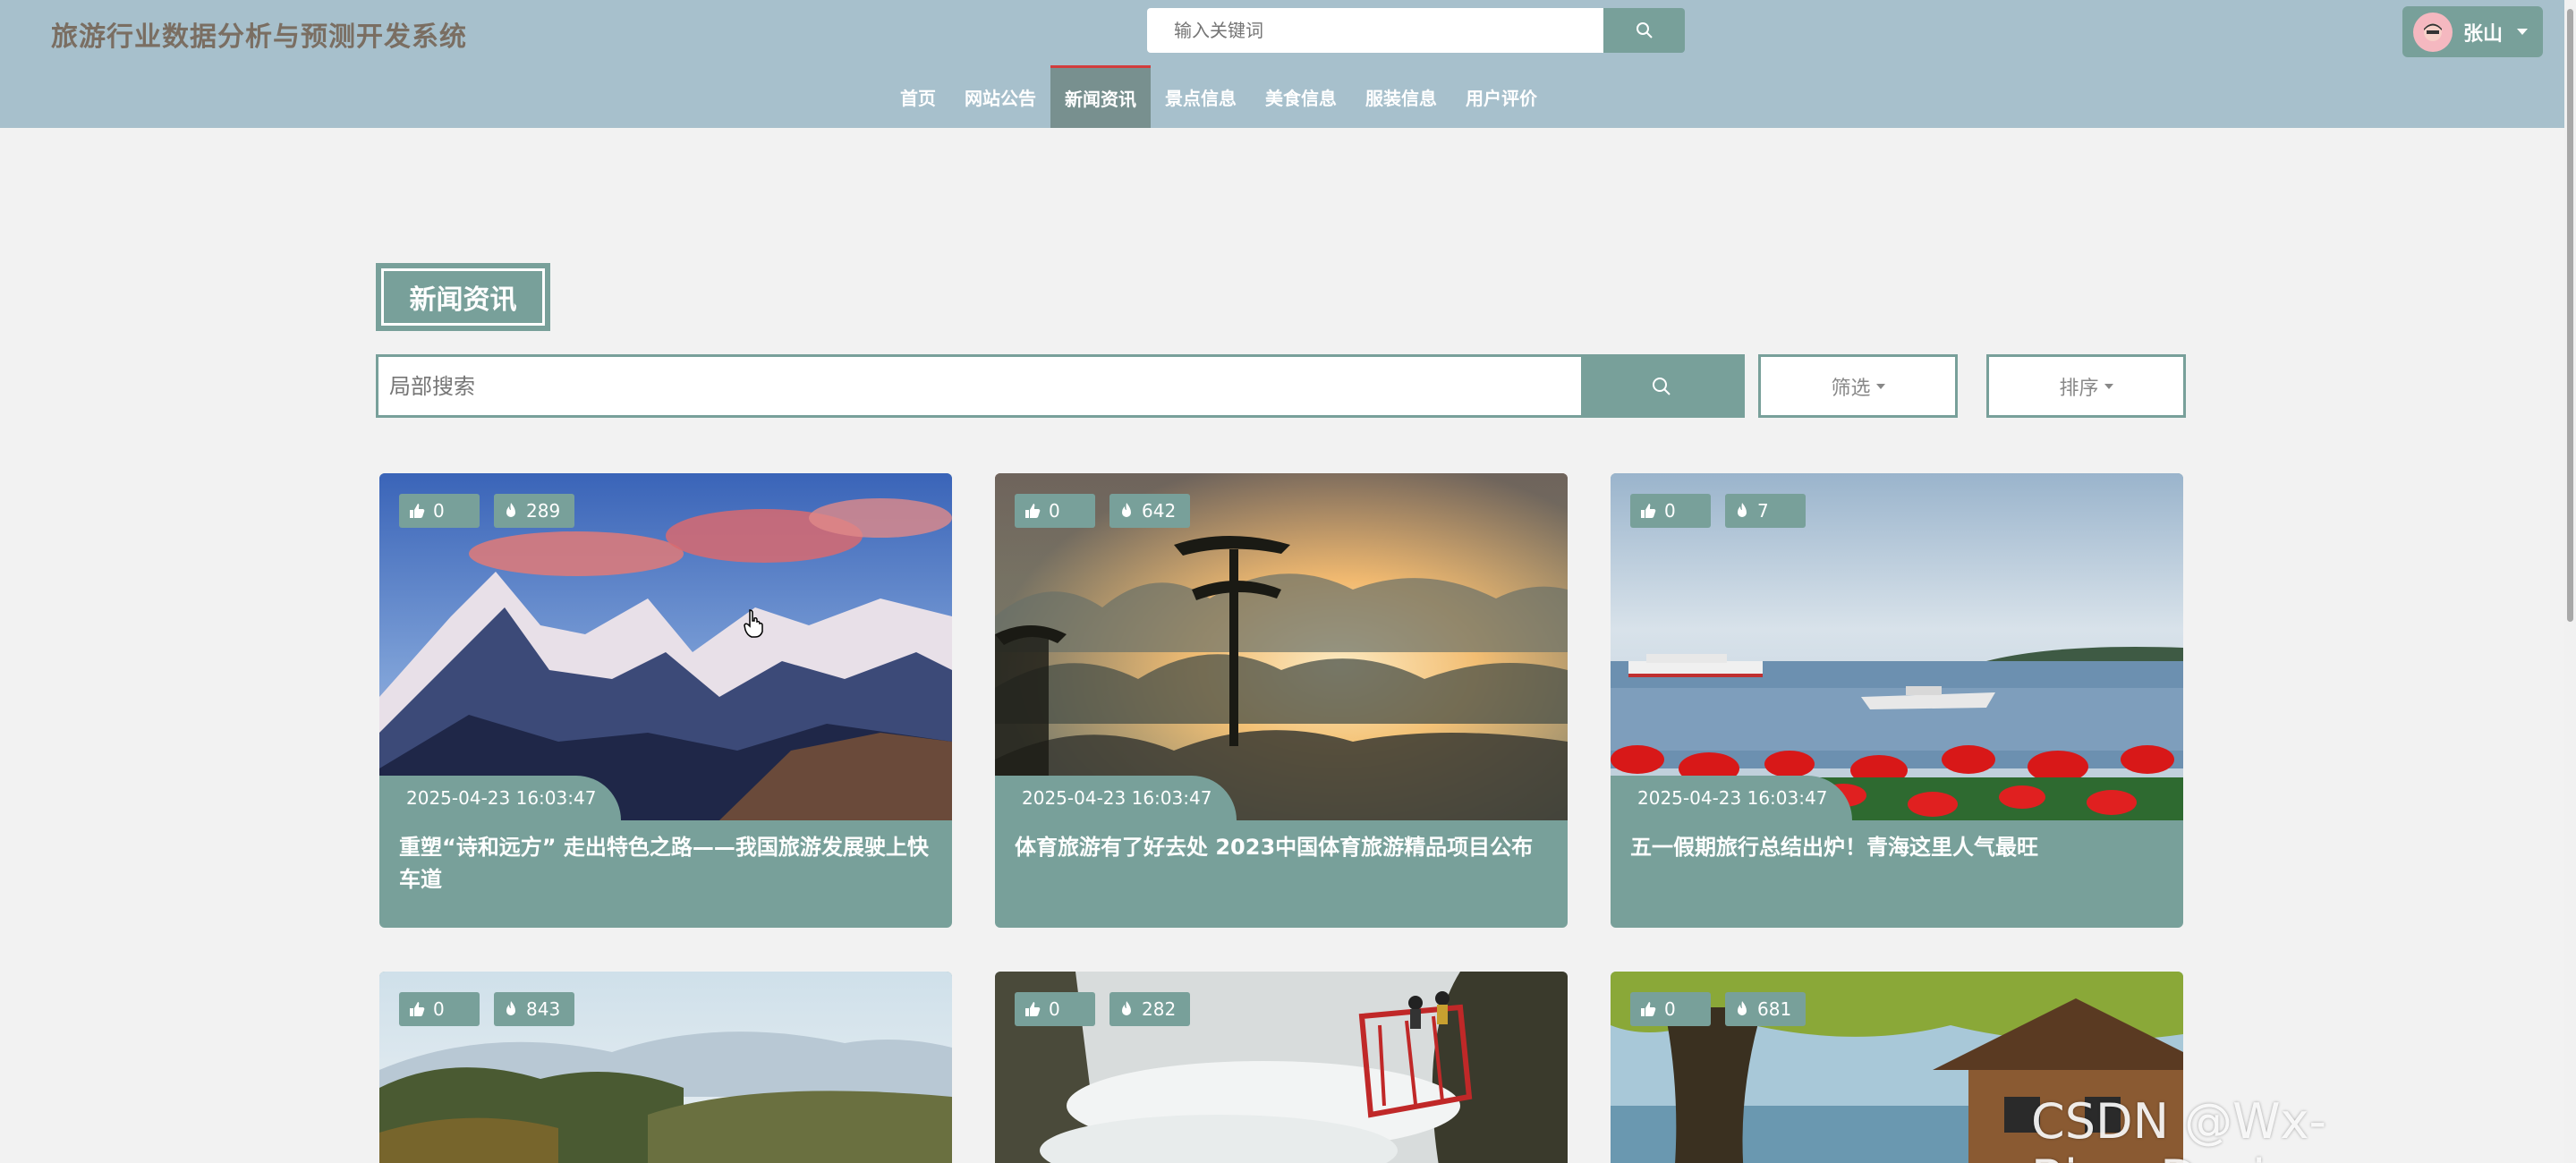  I want to click on news-card-image: 0 843, so click(665, 1068).